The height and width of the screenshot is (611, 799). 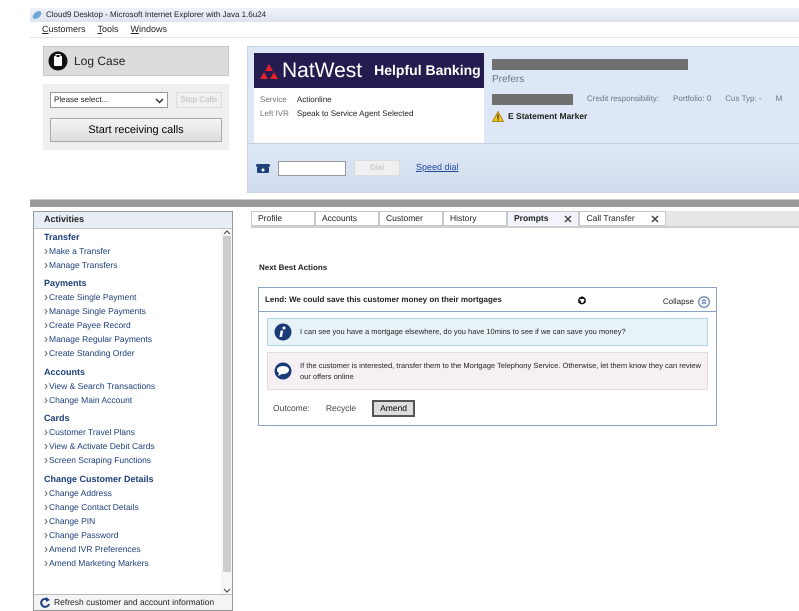 What do you see at coordinates (127, 521) in the screenshot?
I see `activity-link: Change PIN` at bounding box center [127, 521].